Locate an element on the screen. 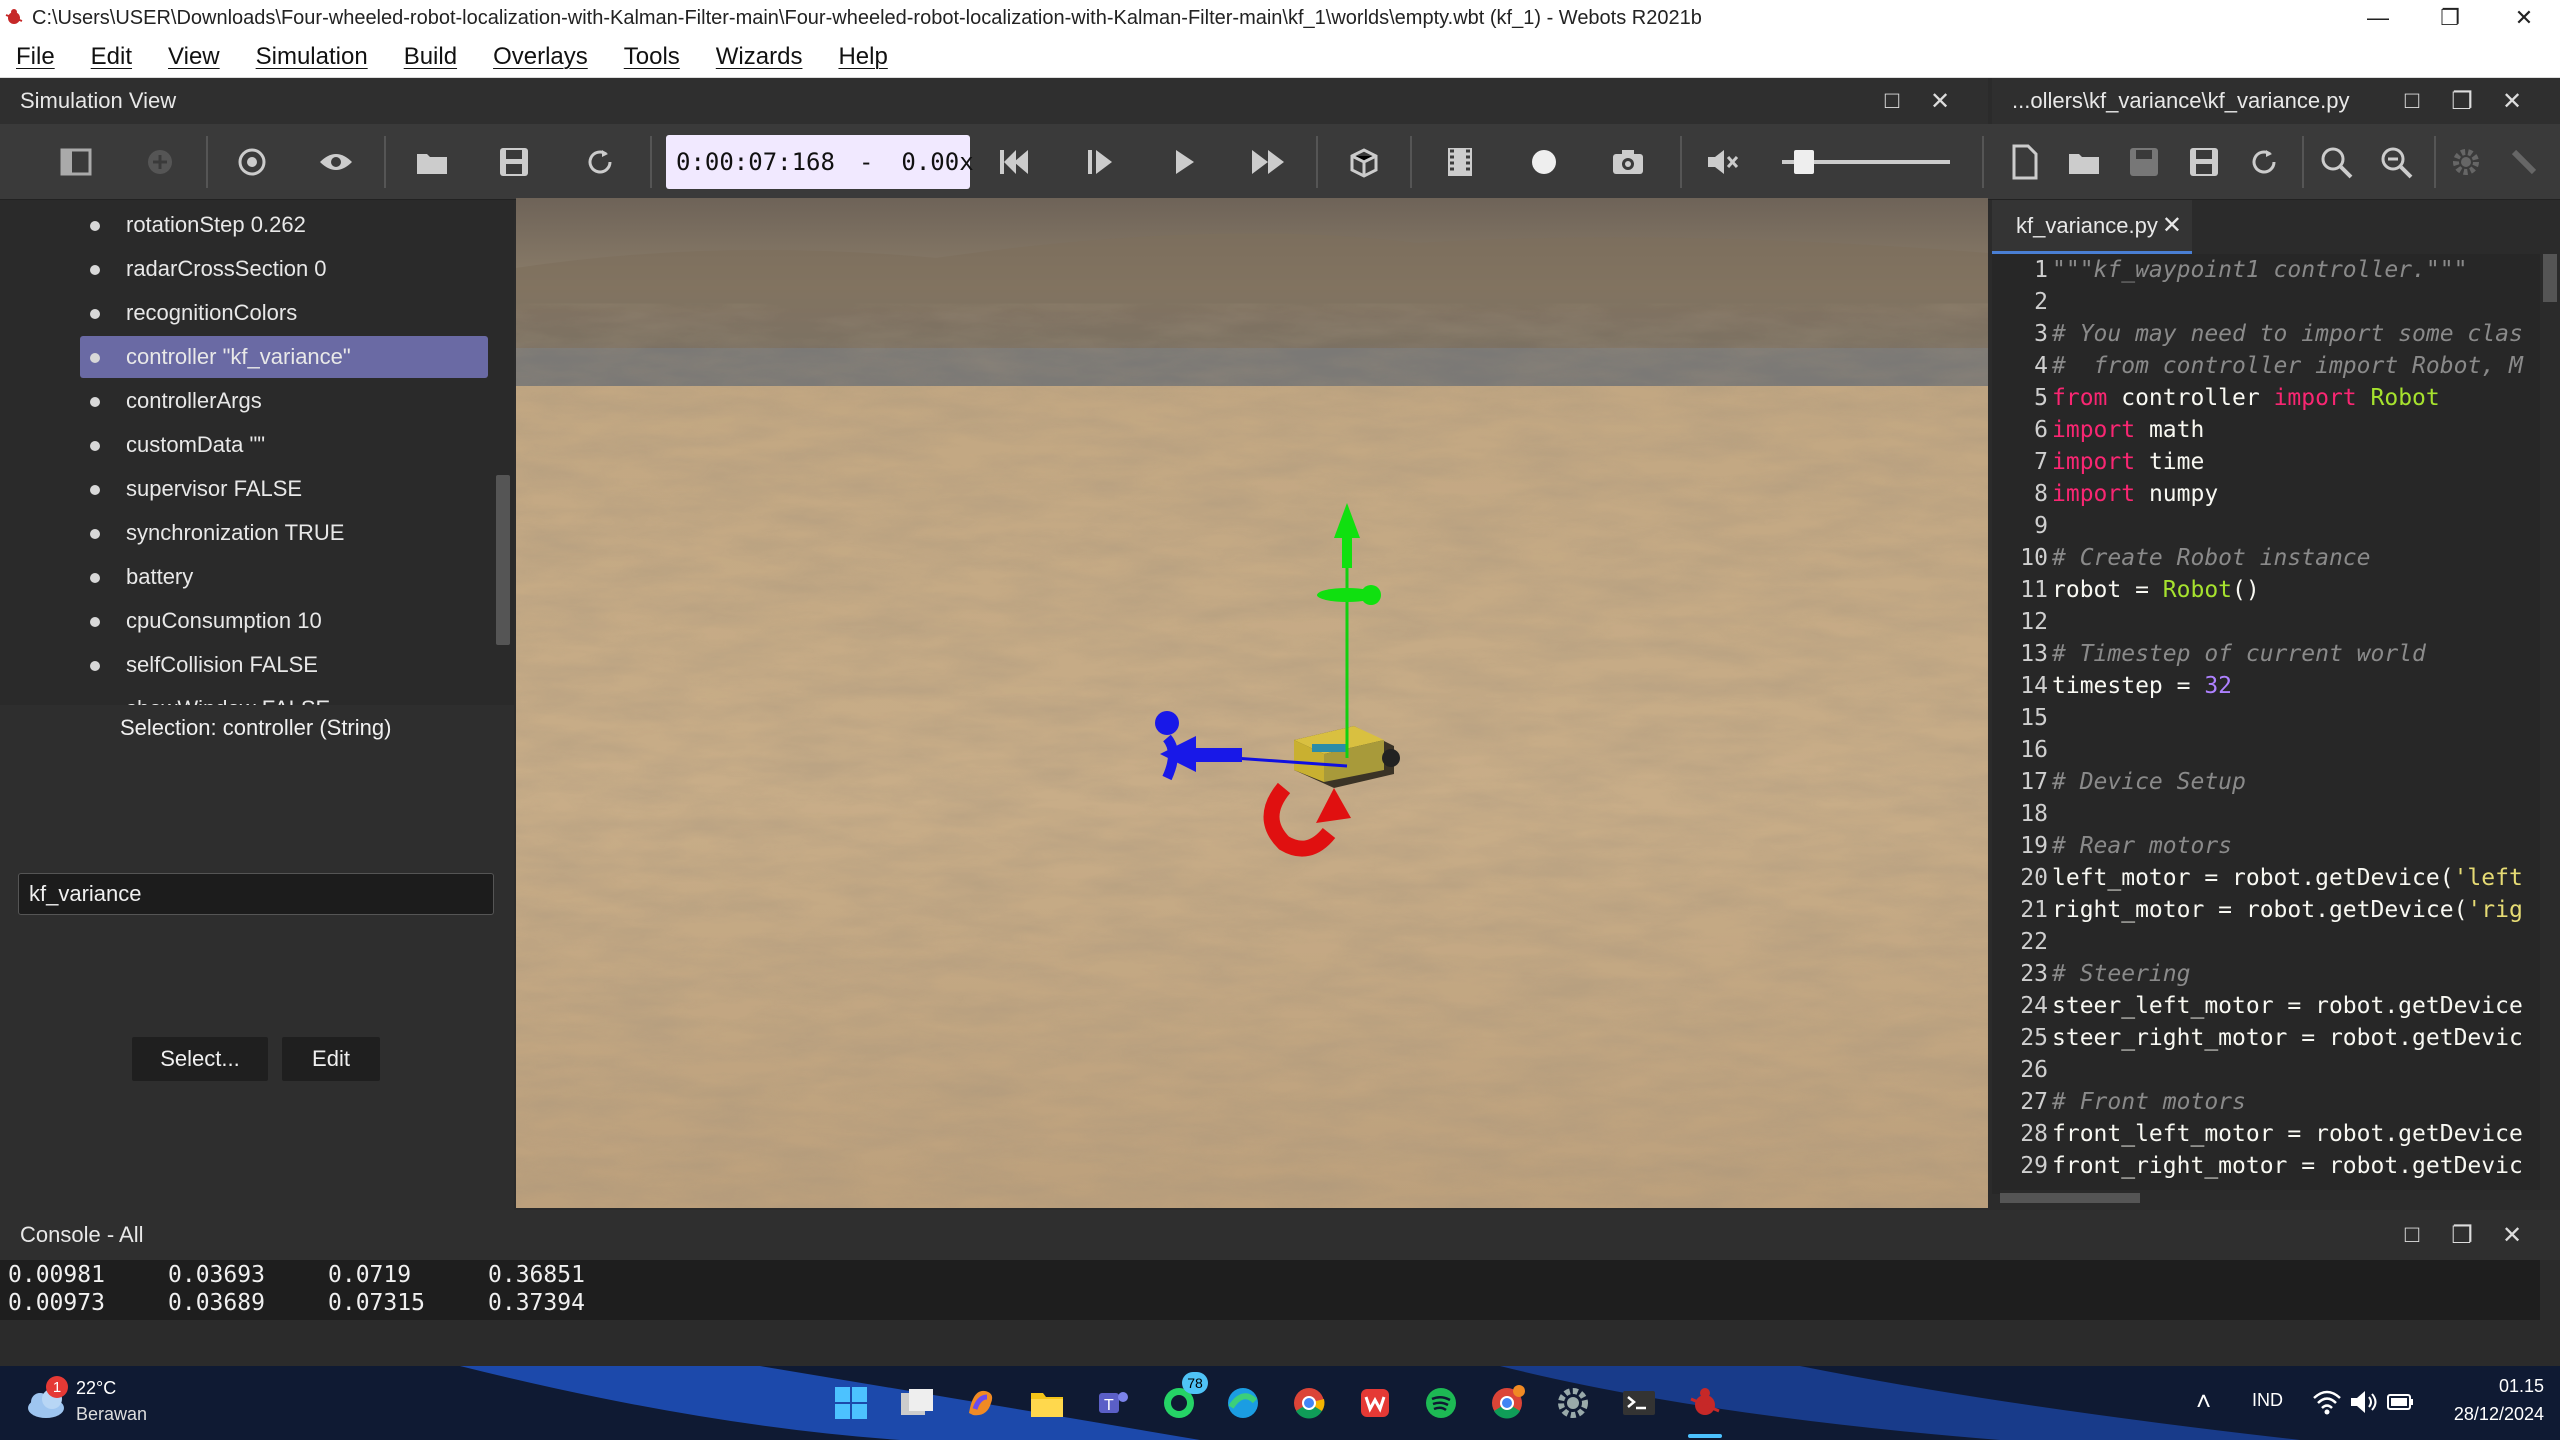 This screenshot has height=1440, width=2560. code-horizontal-scrollbar is located at coordinates (2270, 1198).